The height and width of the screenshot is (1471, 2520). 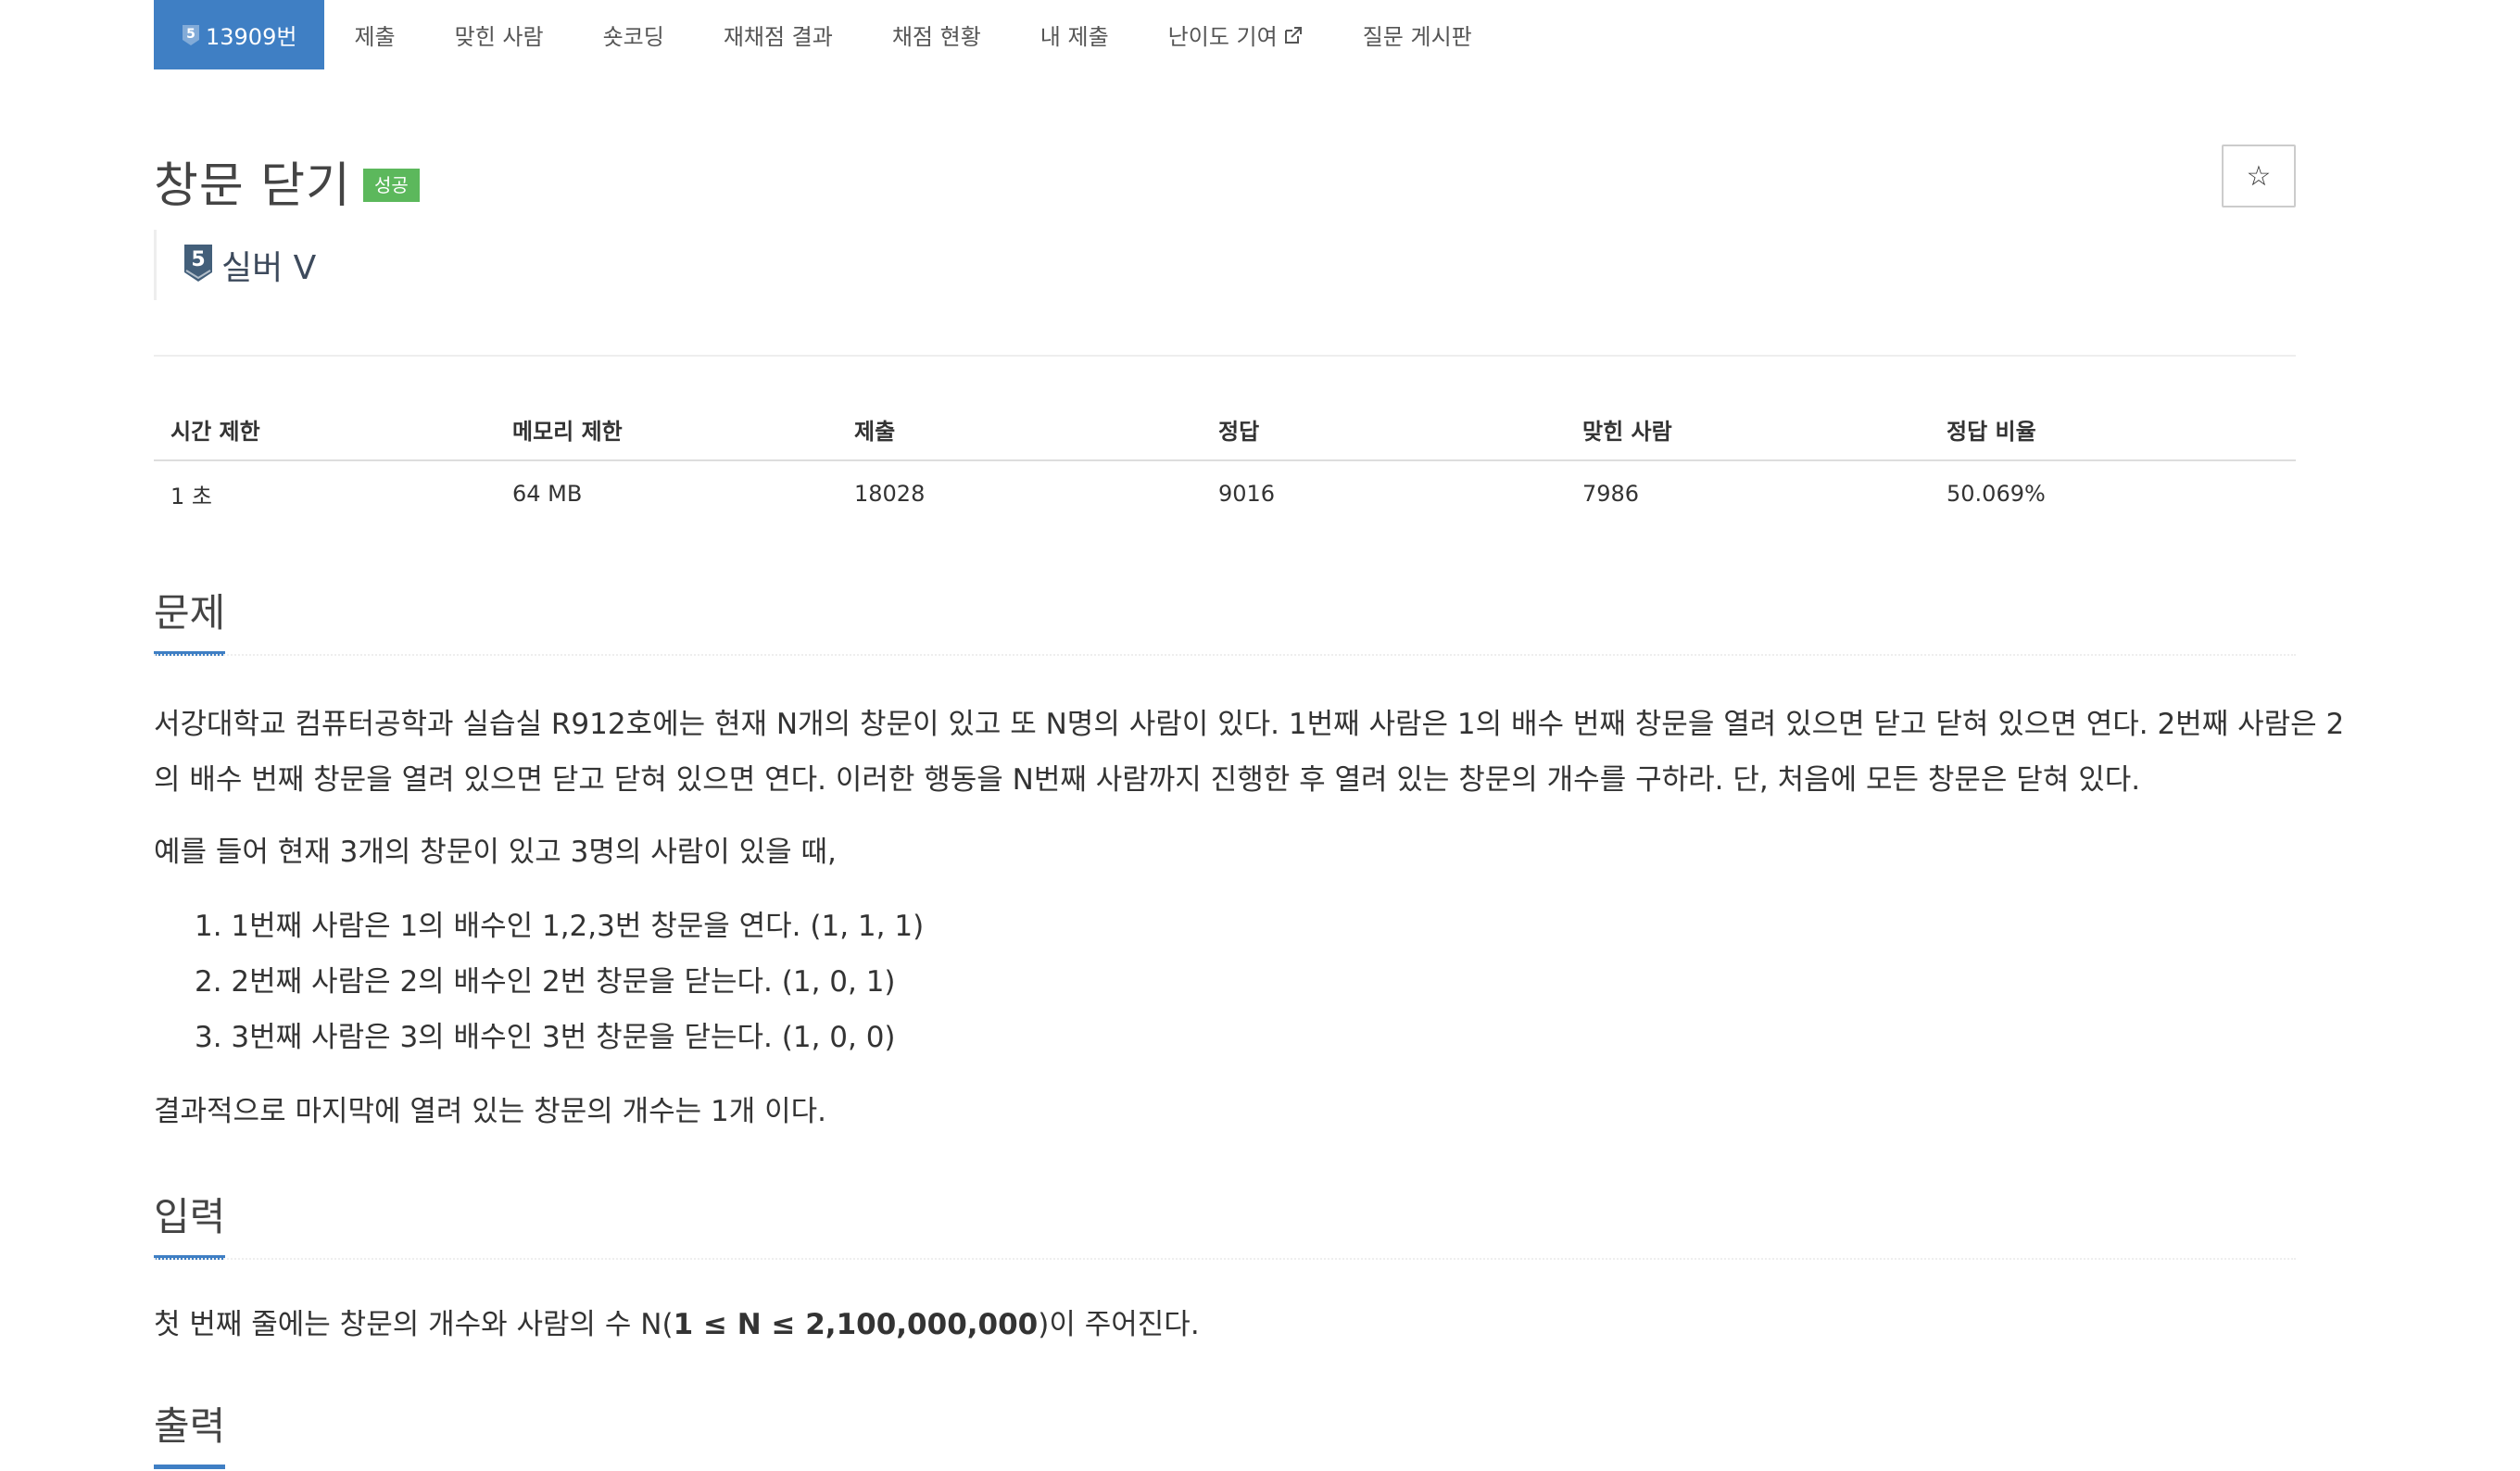 I want to click on result-badge: 성공, so click(x=391, y=185).